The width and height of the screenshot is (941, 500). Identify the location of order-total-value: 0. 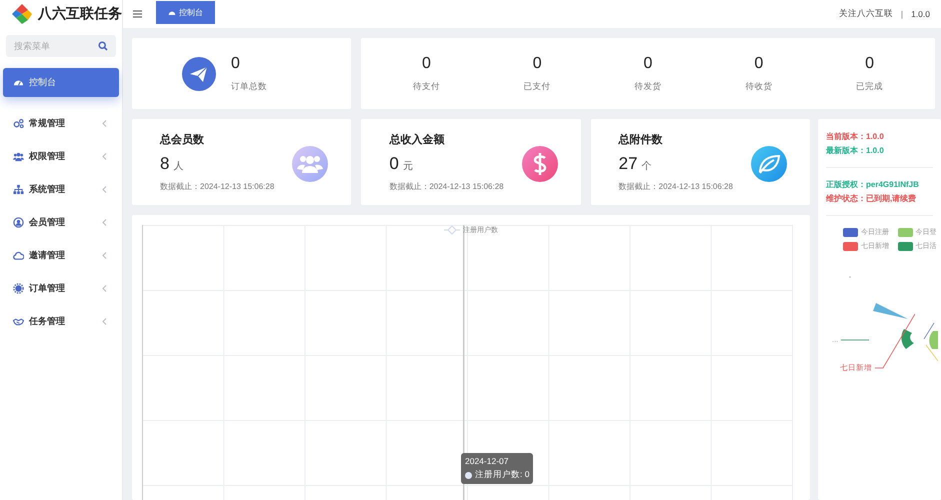
(236, 63).